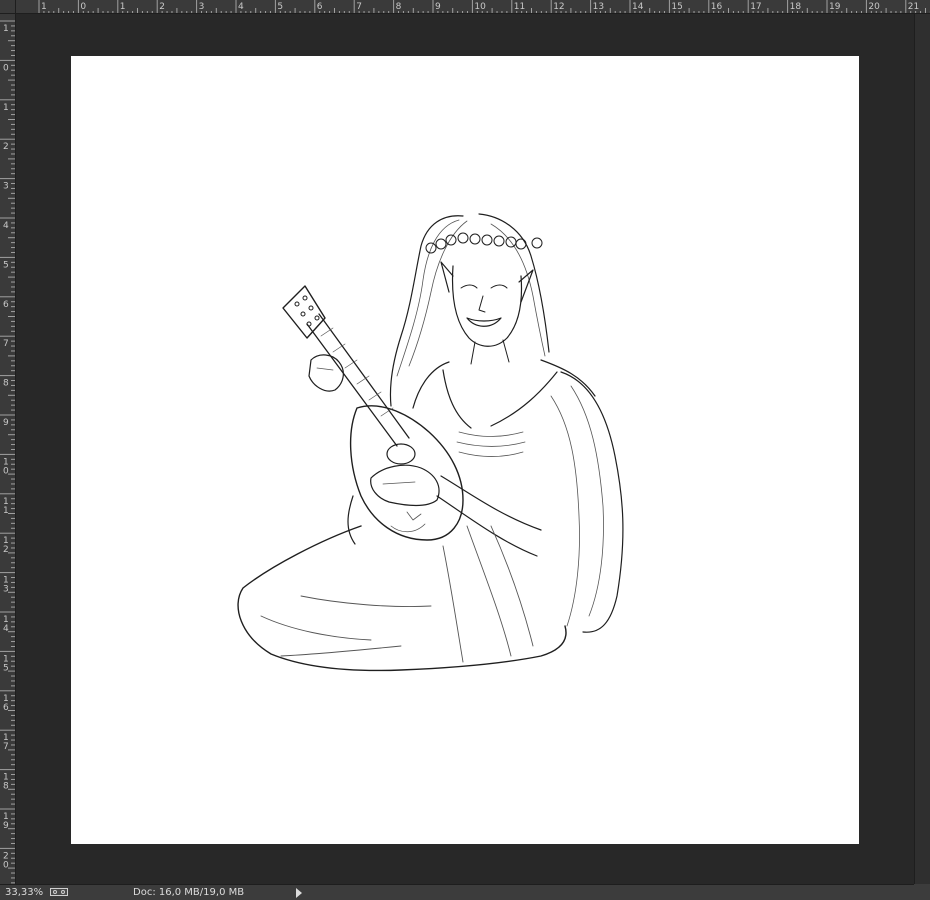 This screenshot has height=900, width=930. Describe the element at coordinates (465, 892) in the screenshot. I see `status-bar: 33,33% Doc: 16,0 MB/19,0 MB` at that location.